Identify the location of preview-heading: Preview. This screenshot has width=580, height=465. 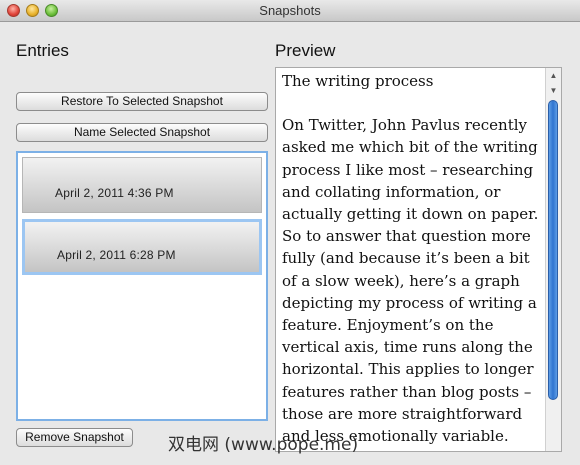
(305, 50).